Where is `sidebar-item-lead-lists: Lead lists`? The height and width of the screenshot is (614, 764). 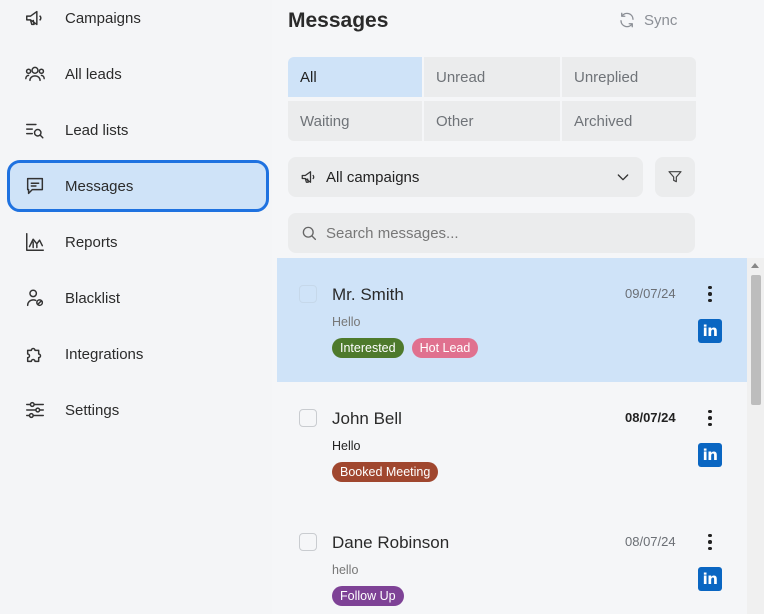 sidebar-item-lead-lists: Lead lists is located at coordinates (138, 130).